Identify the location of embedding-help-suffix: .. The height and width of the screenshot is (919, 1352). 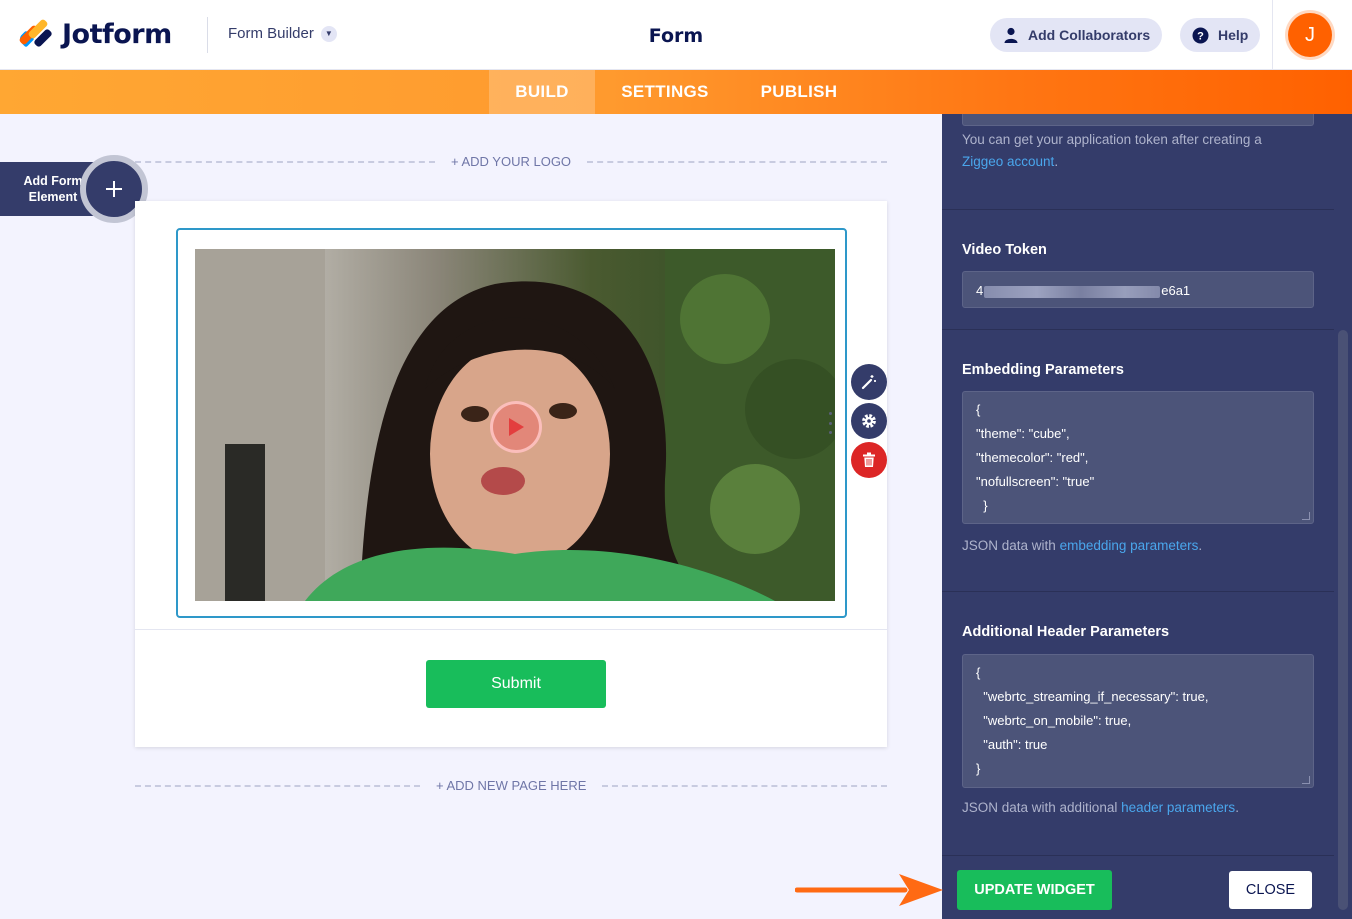
(1200, 545).